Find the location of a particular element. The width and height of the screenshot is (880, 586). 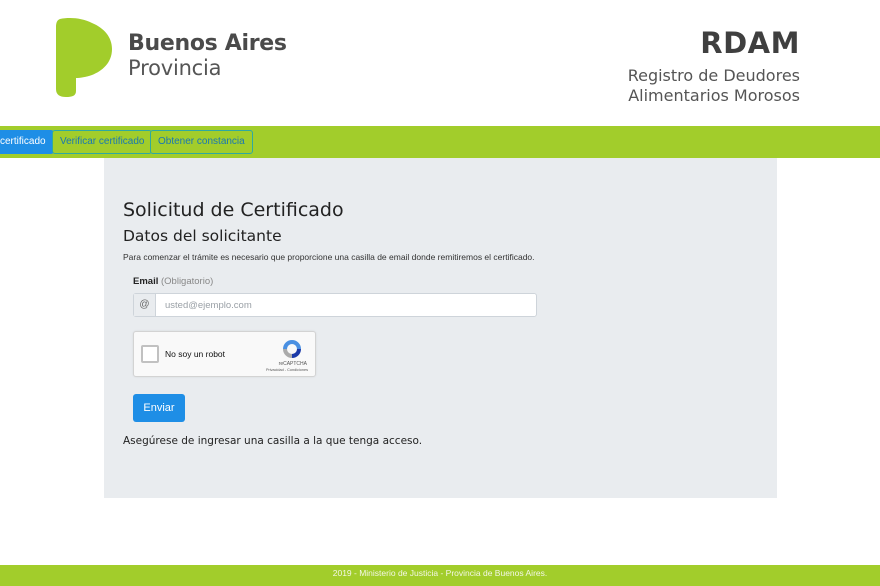

brand: Buenos Aires Provincia is located at coordinates (207, 56).